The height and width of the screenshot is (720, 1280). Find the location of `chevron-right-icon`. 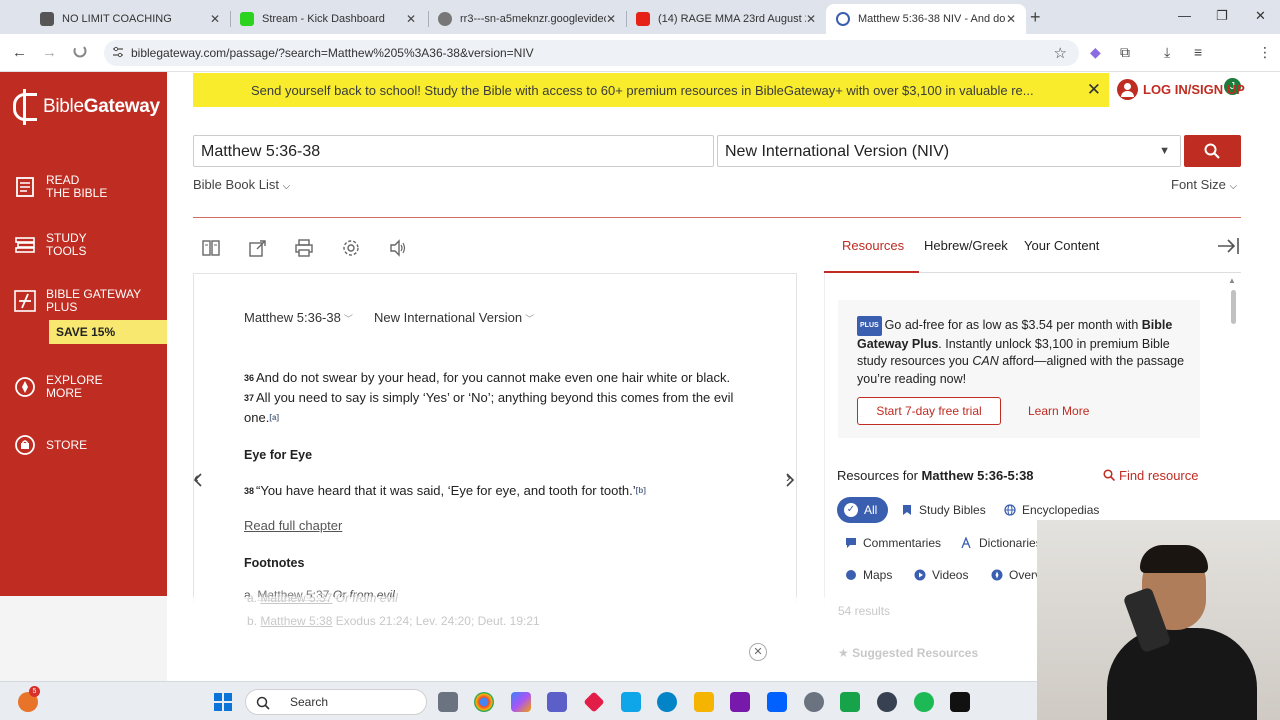

chevron-right-icon is located at coordinates (790, 480).